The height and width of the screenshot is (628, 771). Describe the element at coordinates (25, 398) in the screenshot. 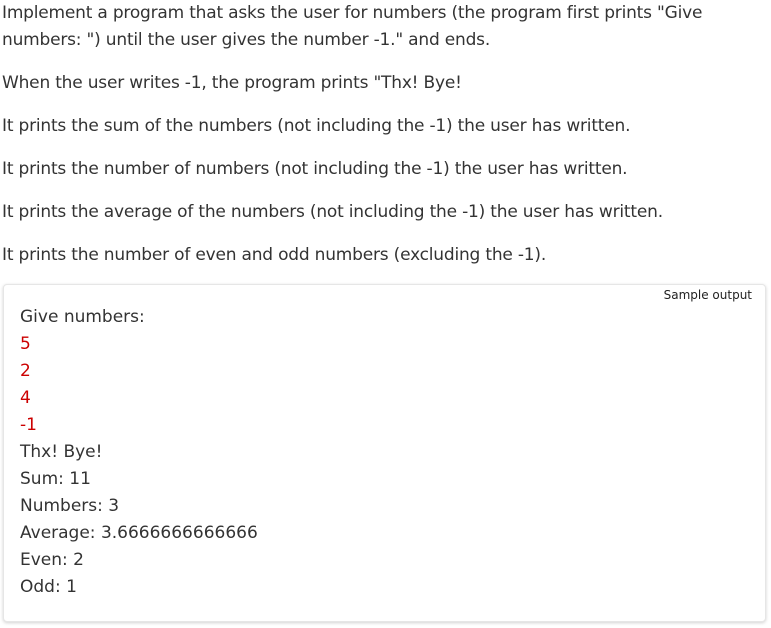

I see `sample-line: 4` at that location.